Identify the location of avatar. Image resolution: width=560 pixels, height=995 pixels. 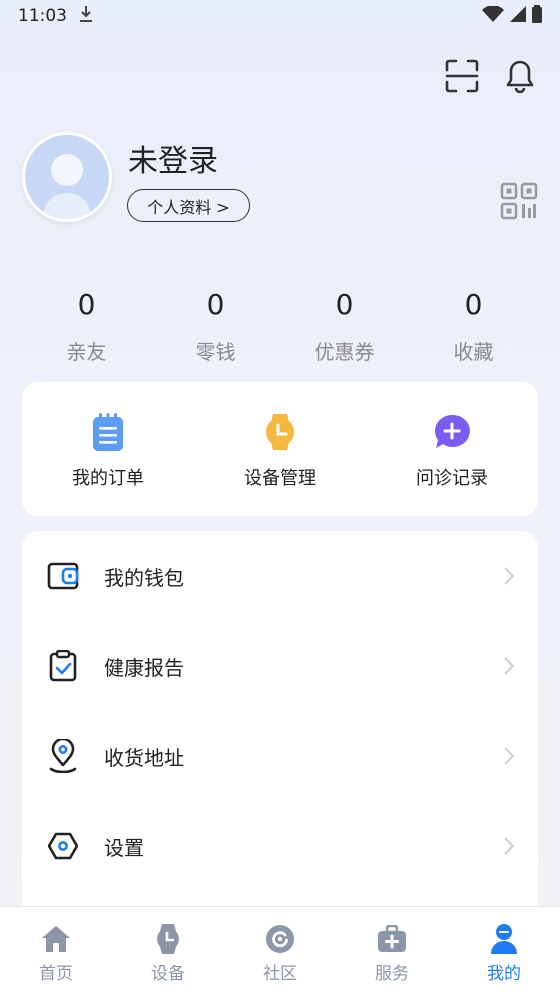
(67, 177).